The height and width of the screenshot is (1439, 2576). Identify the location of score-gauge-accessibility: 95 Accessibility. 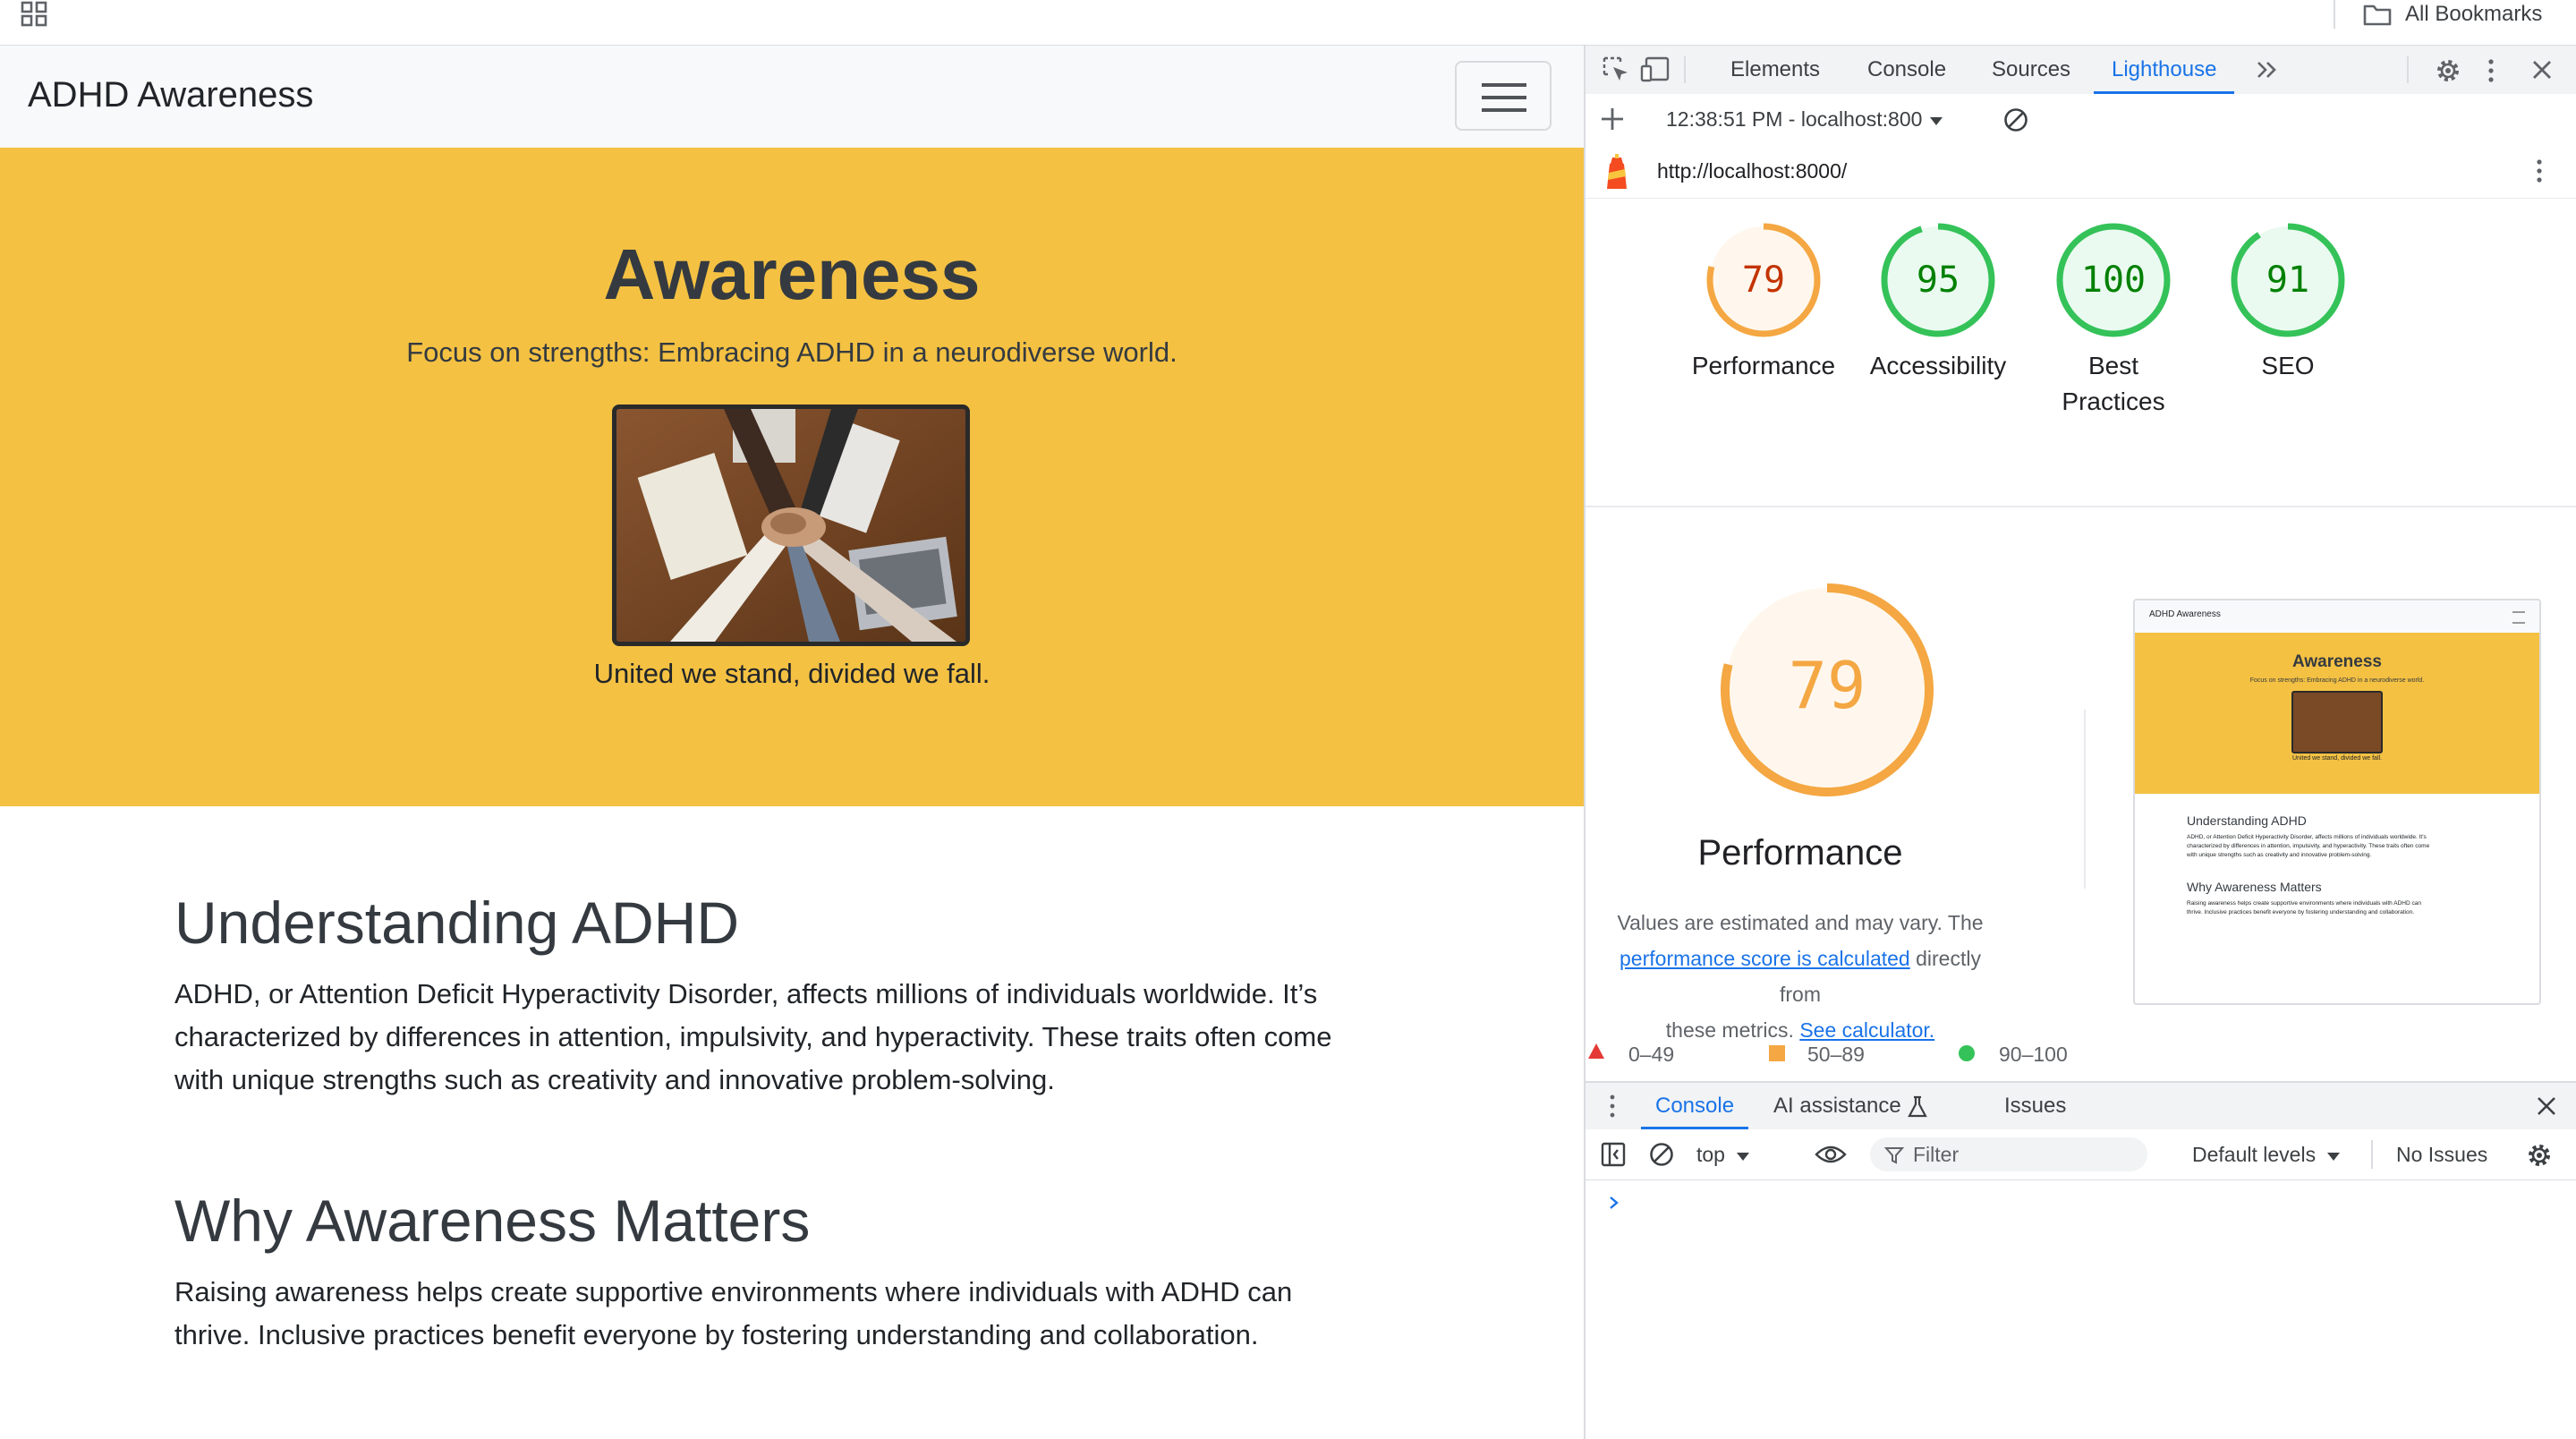
(1938, 300).